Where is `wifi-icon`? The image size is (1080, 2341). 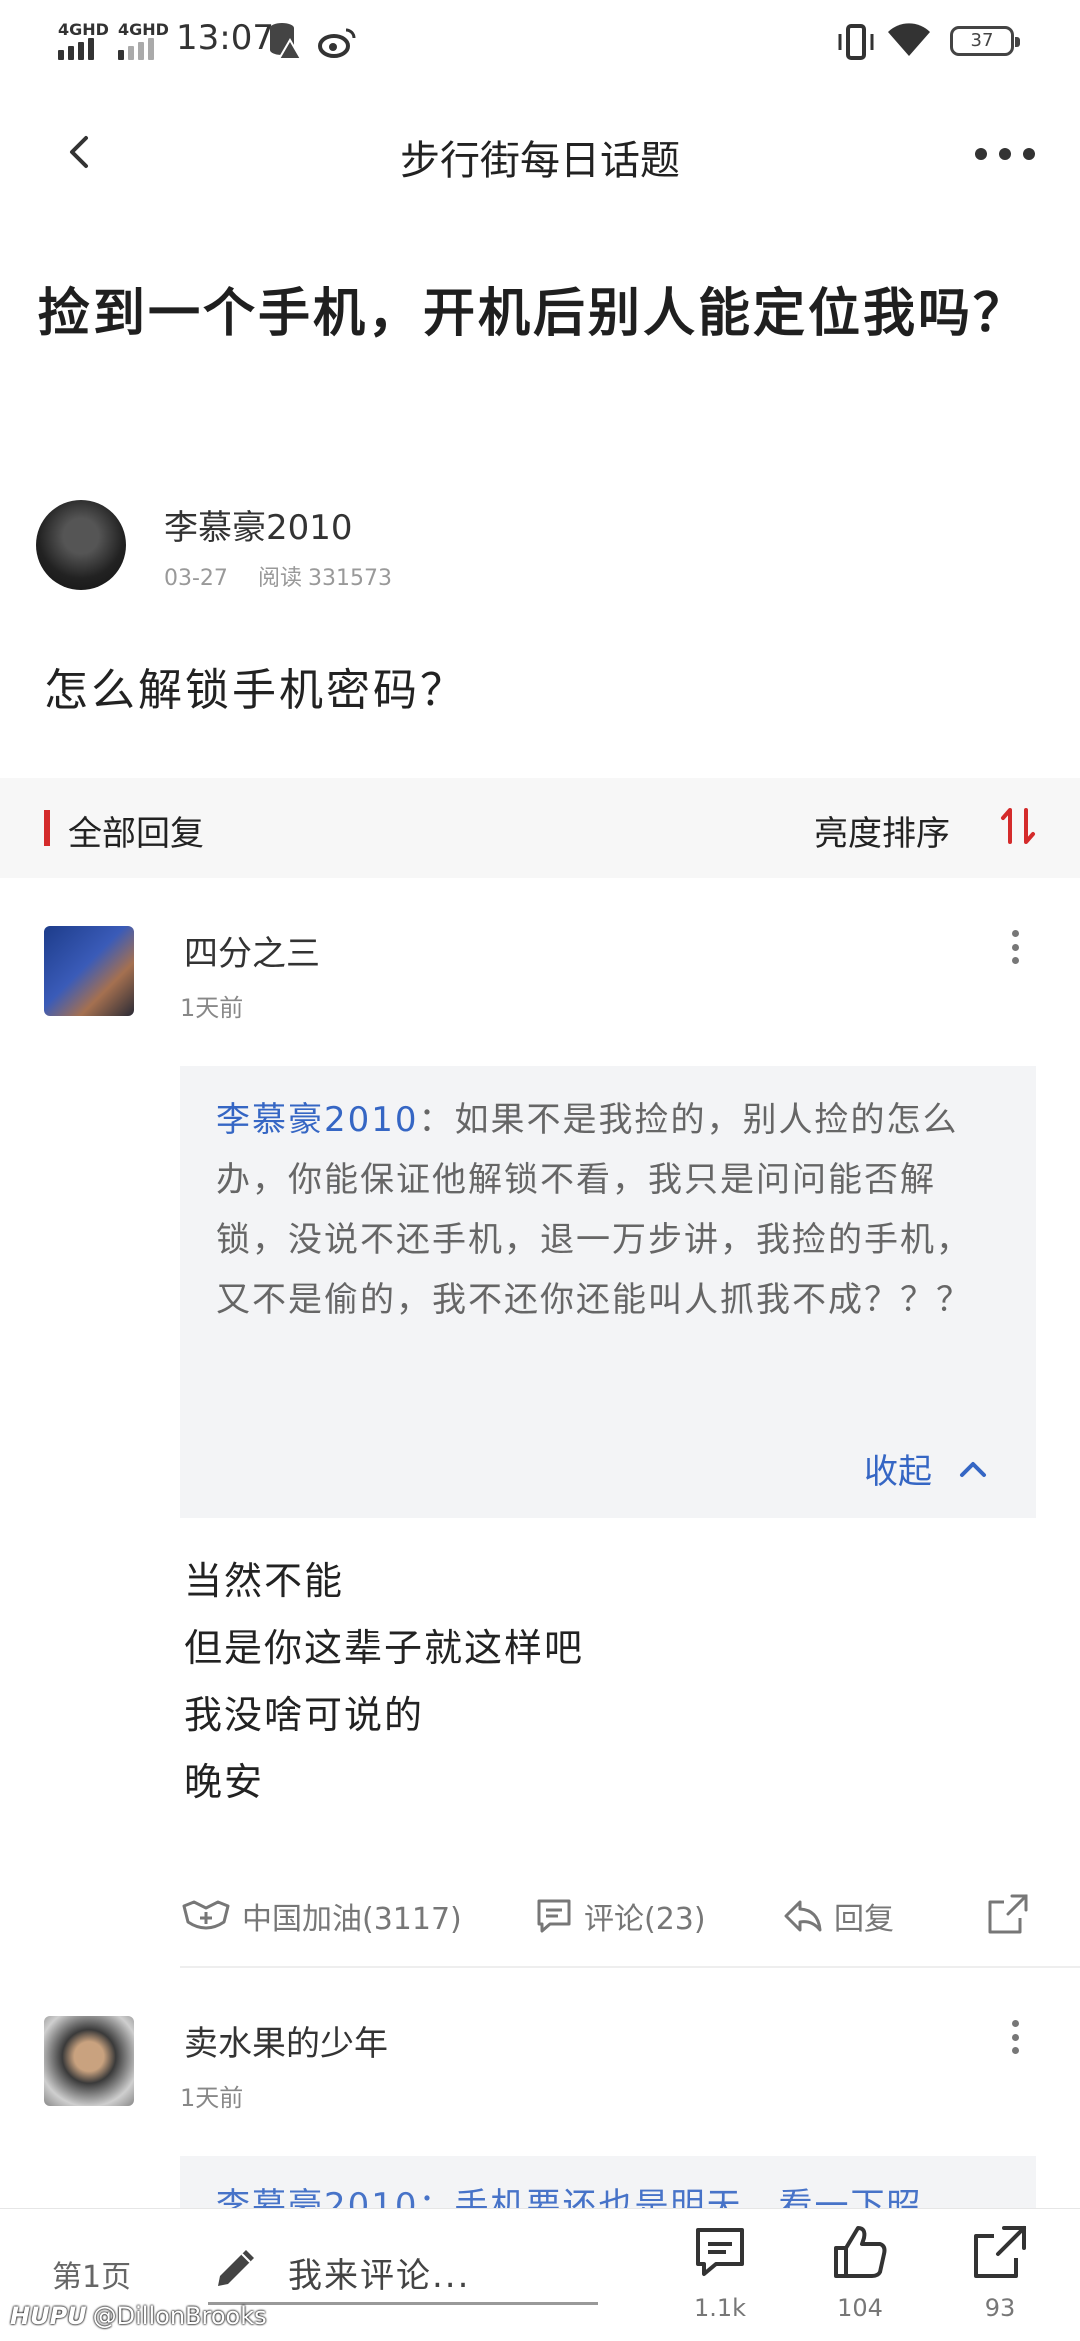 wifi-icon is located at coordinates (909, 39).